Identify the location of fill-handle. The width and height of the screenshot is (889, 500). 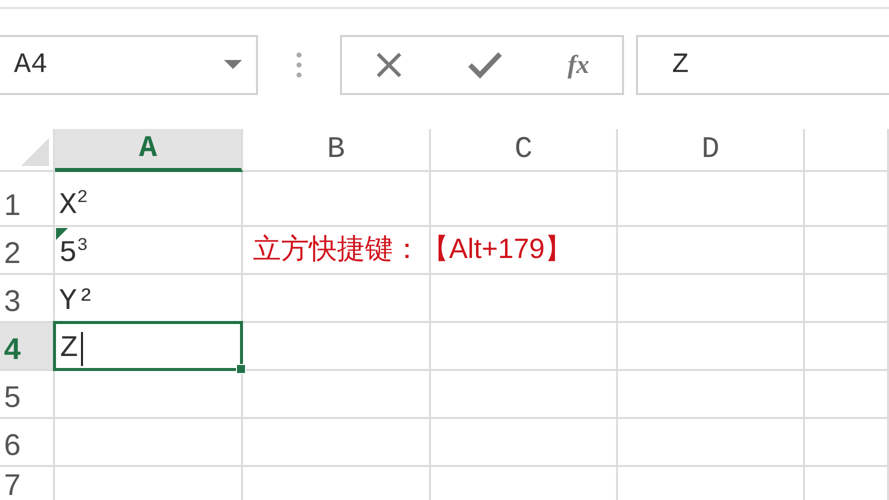
(241, 369).